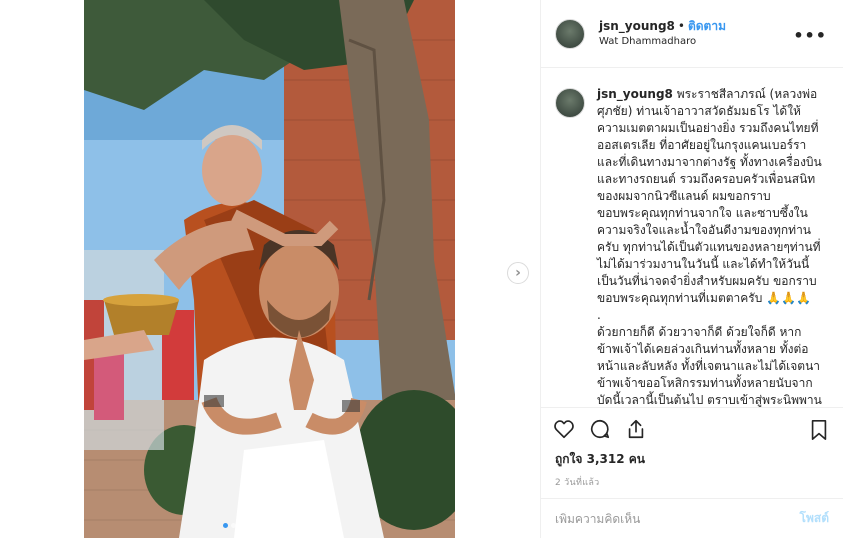  What do you see at coordinates (564, 429) in the screenshot?
I see `heart-icon` at bounding box center [564, 429].